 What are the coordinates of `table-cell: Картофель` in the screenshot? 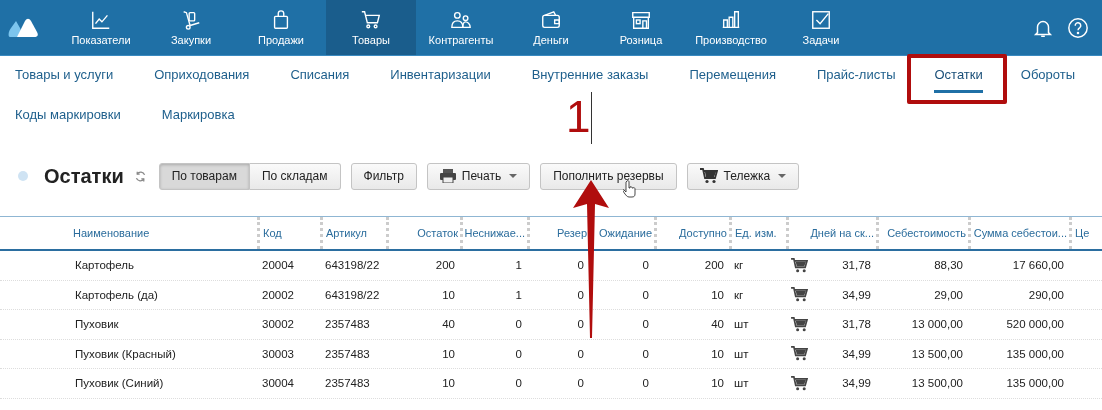 It's located at (104, 265).